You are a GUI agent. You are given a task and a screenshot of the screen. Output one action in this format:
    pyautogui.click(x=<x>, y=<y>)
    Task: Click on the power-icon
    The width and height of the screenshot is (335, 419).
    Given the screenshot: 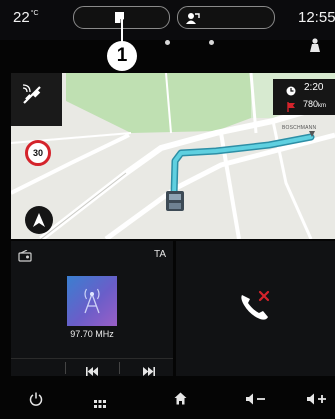 What is the action you would take?
    pyautogui.click(x=36, y=401)
    